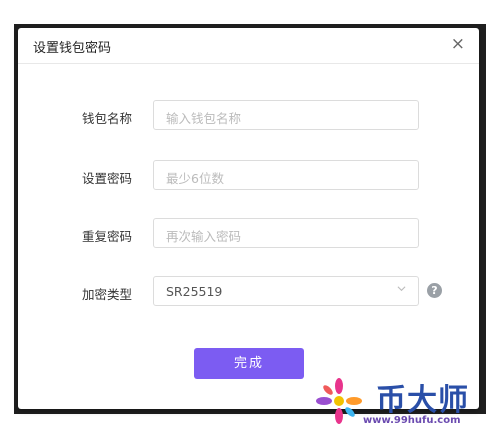 This screenshot has height=429, width=500. What do you see at coordinates (401, 289) in the screenshot?
I see `chevron-down-icon` at bounding box center [401, 289].